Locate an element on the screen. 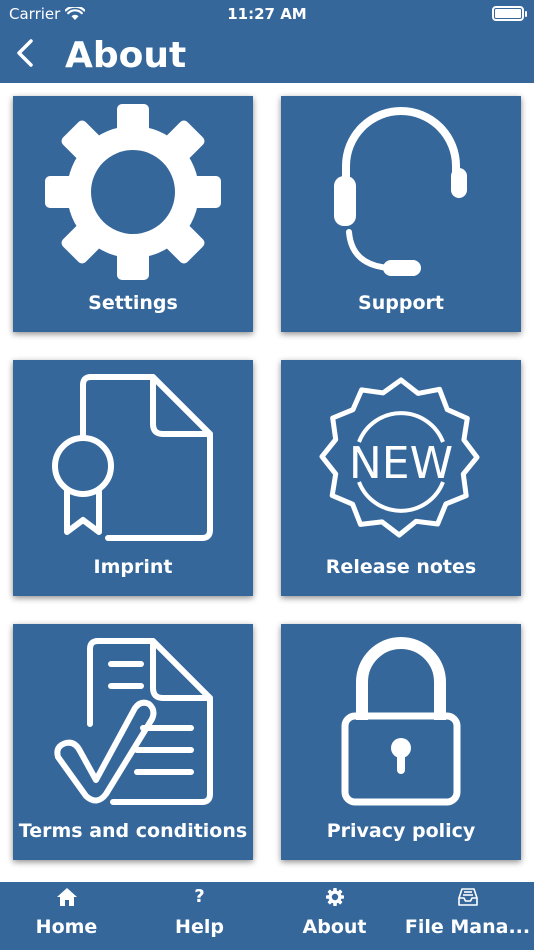  tab-about: About is located at coordinates (334, 916).